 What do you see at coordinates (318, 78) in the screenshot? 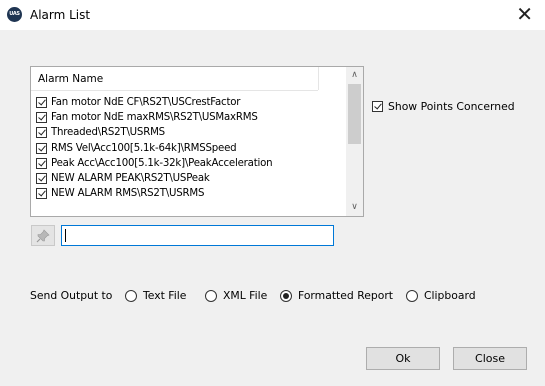
I see `header-divider` at bounding box center [318, 78].